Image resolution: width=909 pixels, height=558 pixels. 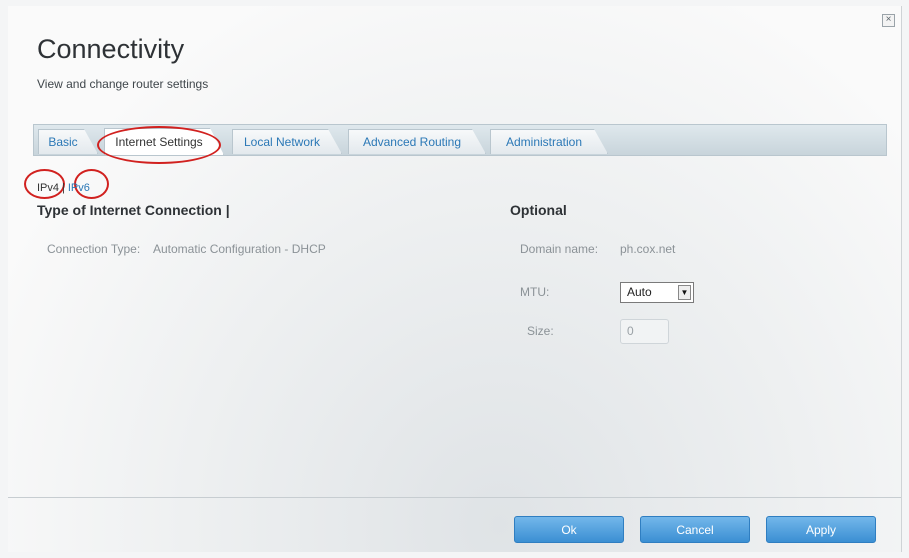 What do you see at coordinates (540, 331) in the screenshot?
I see `size-label: Size:` at bounding box center [540, 331].